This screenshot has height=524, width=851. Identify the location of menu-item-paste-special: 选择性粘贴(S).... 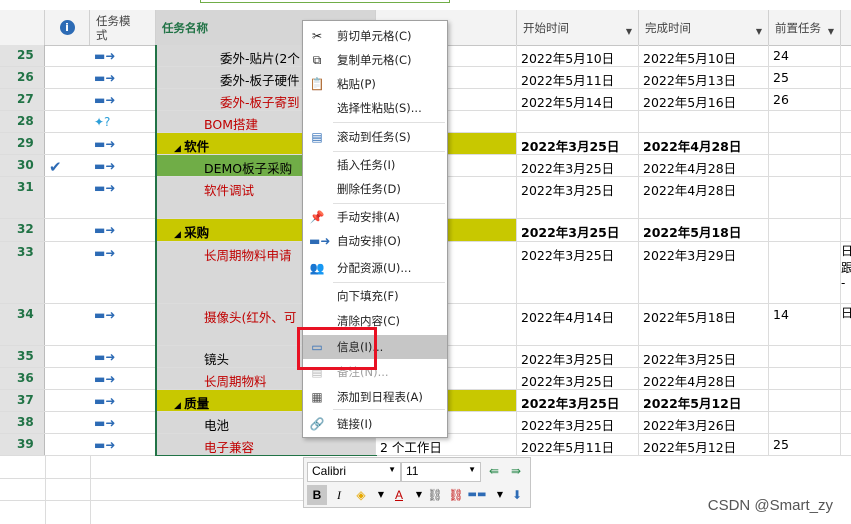
(375, 108).